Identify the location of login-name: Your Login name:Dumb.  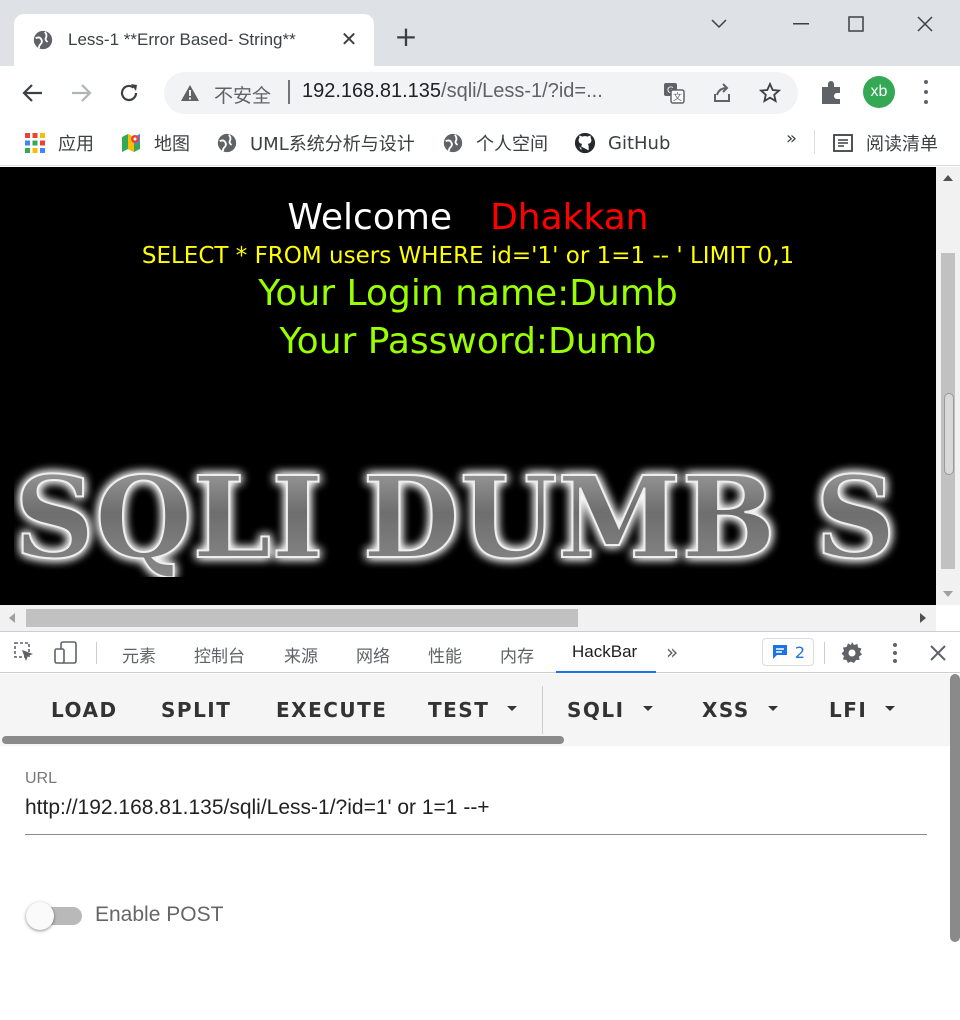
(468, 293).